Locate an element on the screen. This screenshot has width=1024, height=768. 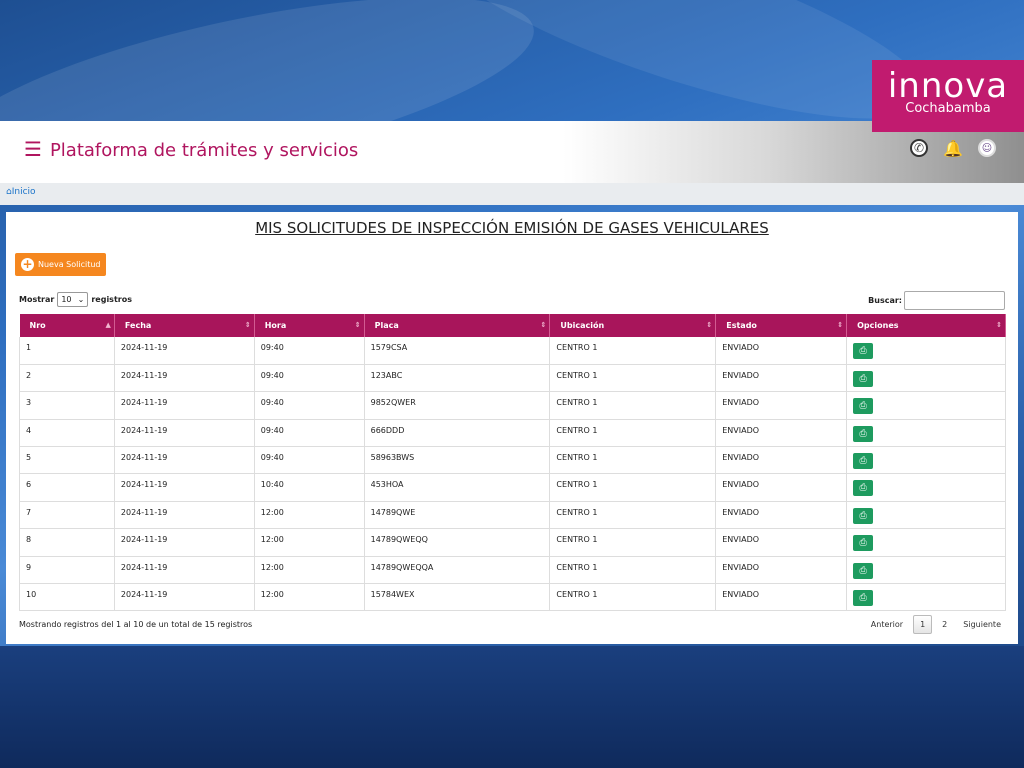
cell-nro: 9 is located at coordinates (67, 570).